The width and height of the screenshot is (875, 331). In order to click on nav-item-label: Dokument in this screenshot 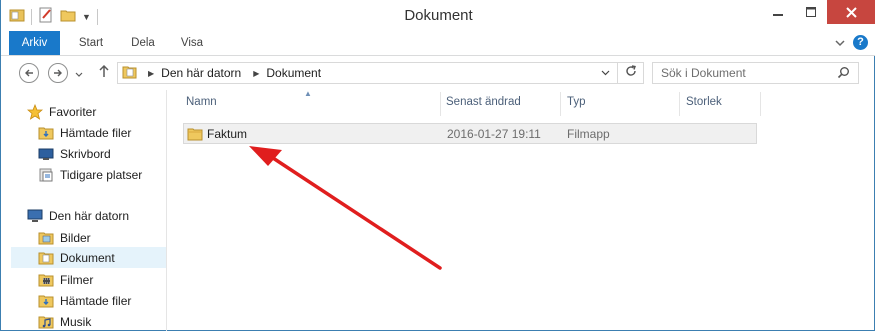, I will do `click(87, 257)`.